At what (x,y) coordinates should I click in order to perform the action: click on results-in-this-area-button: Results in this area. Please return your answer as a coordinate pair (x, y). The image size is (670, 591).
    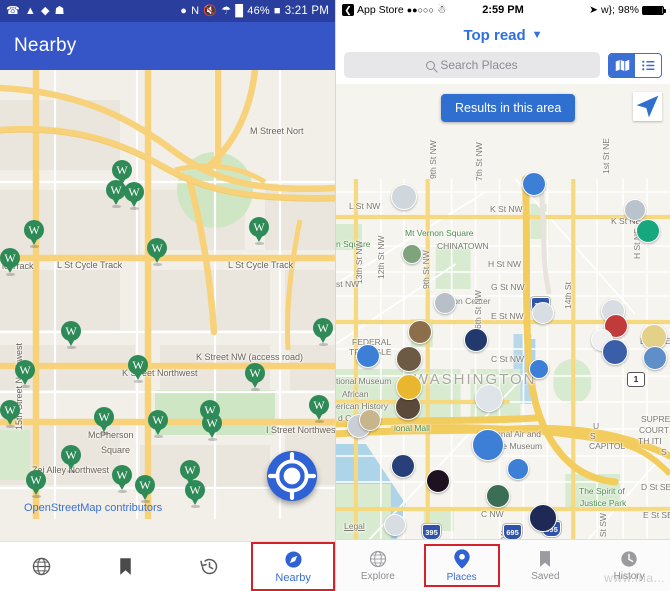
    Looking at the image, I should click on (508, 108).